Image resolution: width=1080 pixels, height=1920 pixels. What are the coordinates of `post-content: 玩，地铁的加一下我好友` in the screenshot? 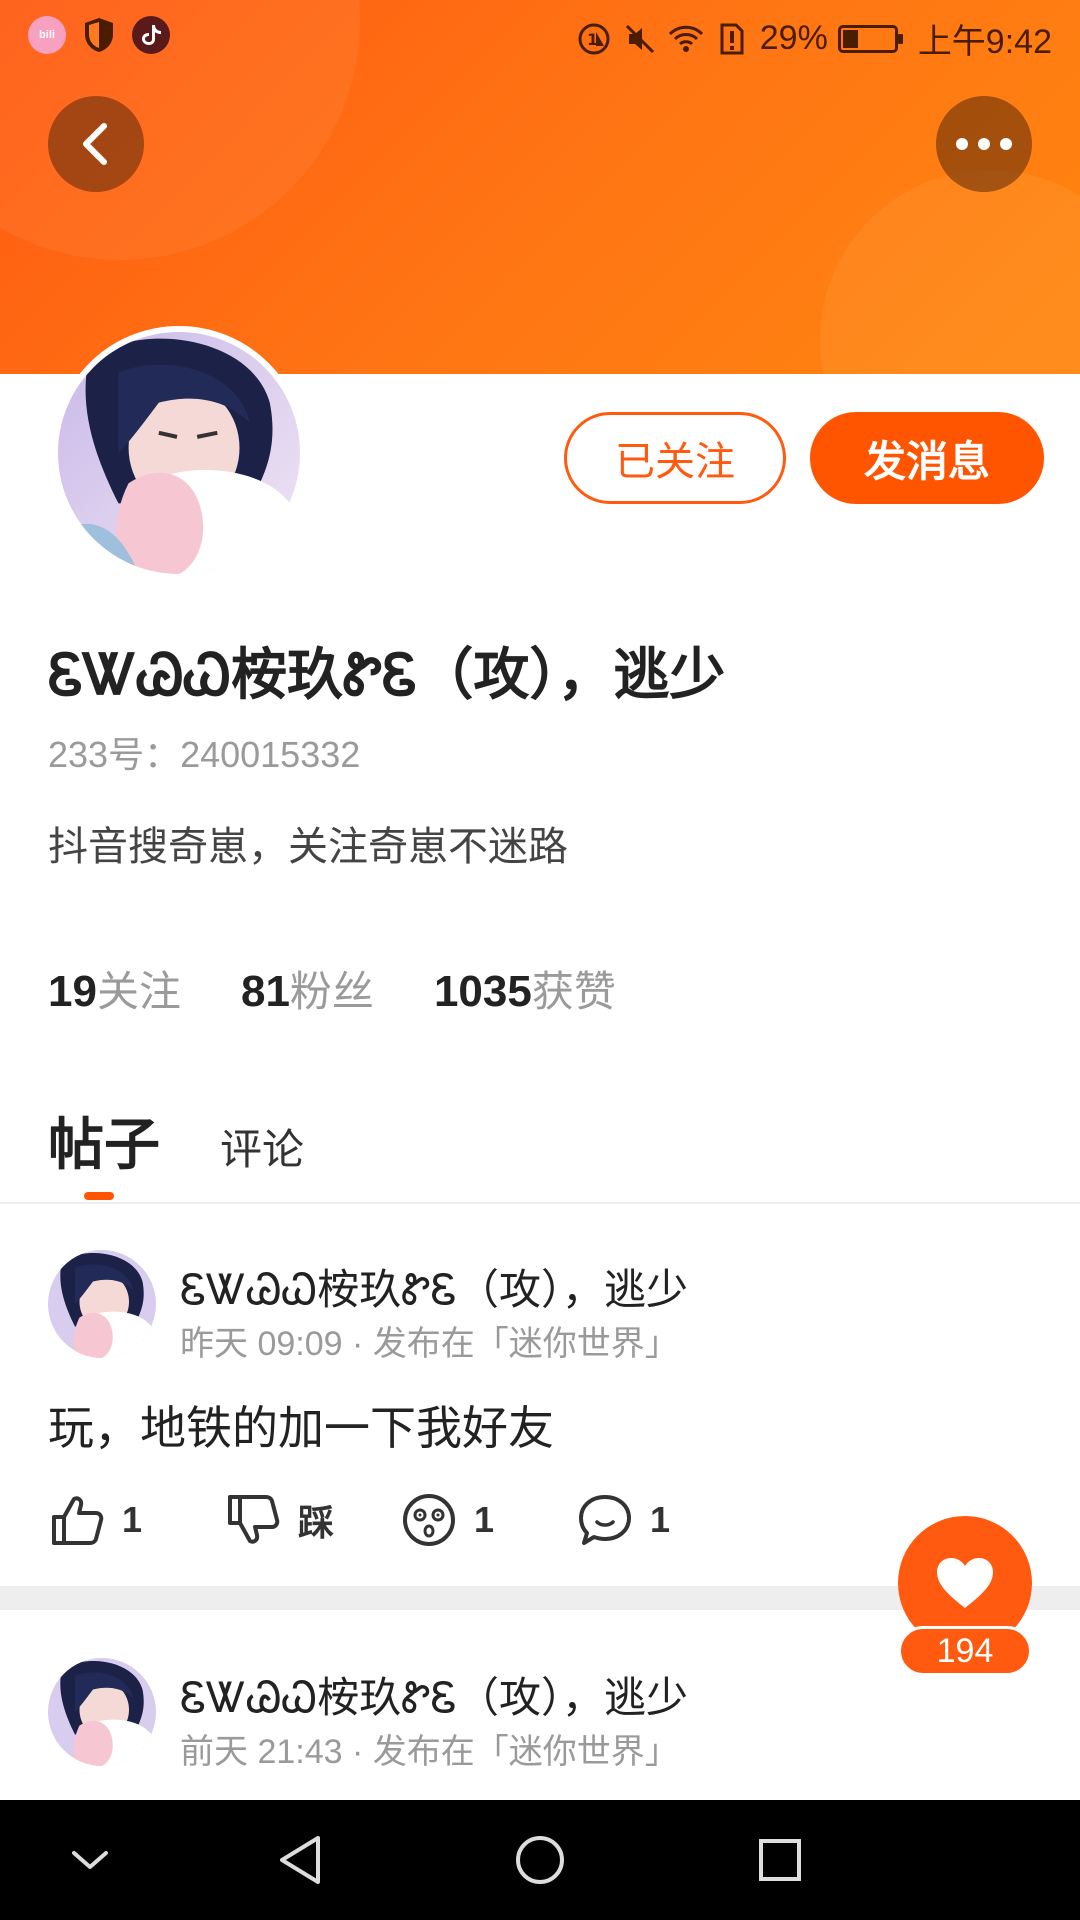 It's located at (301, 1425).